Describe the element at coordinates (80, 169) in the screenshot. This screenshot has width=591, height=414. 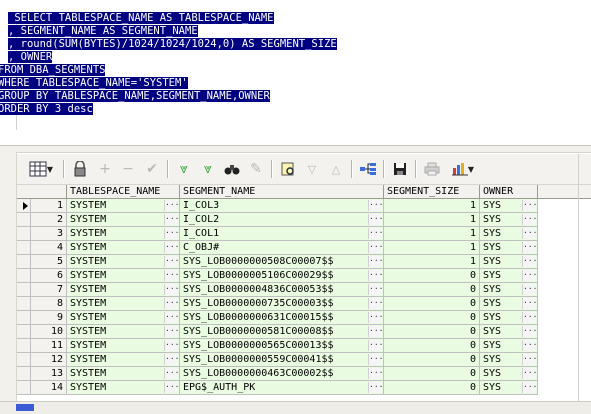
I see `lock-icon` at that location.